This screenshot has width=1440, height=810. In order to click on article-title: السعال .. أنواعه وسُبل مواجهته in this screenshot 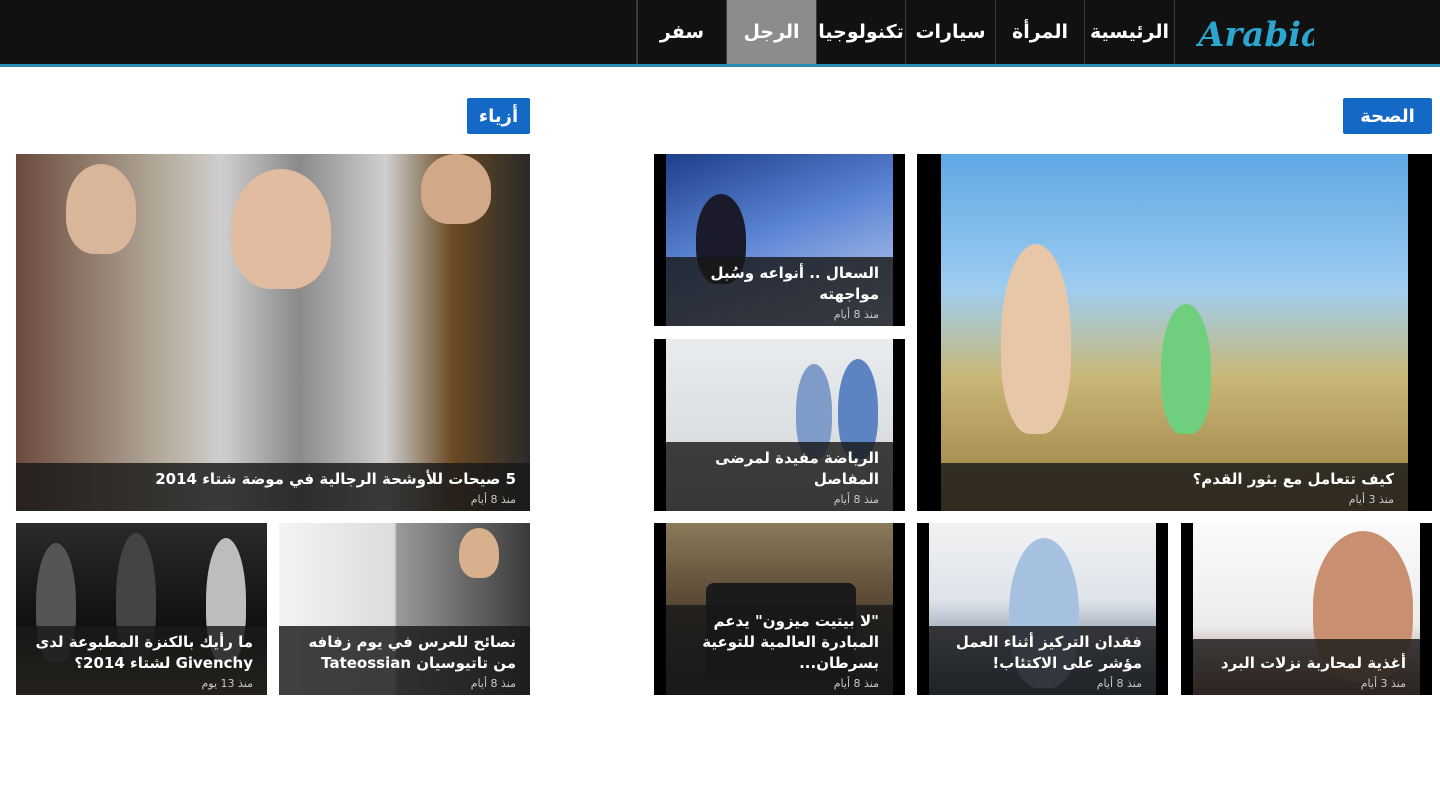, I will do `click(779, 284)`.